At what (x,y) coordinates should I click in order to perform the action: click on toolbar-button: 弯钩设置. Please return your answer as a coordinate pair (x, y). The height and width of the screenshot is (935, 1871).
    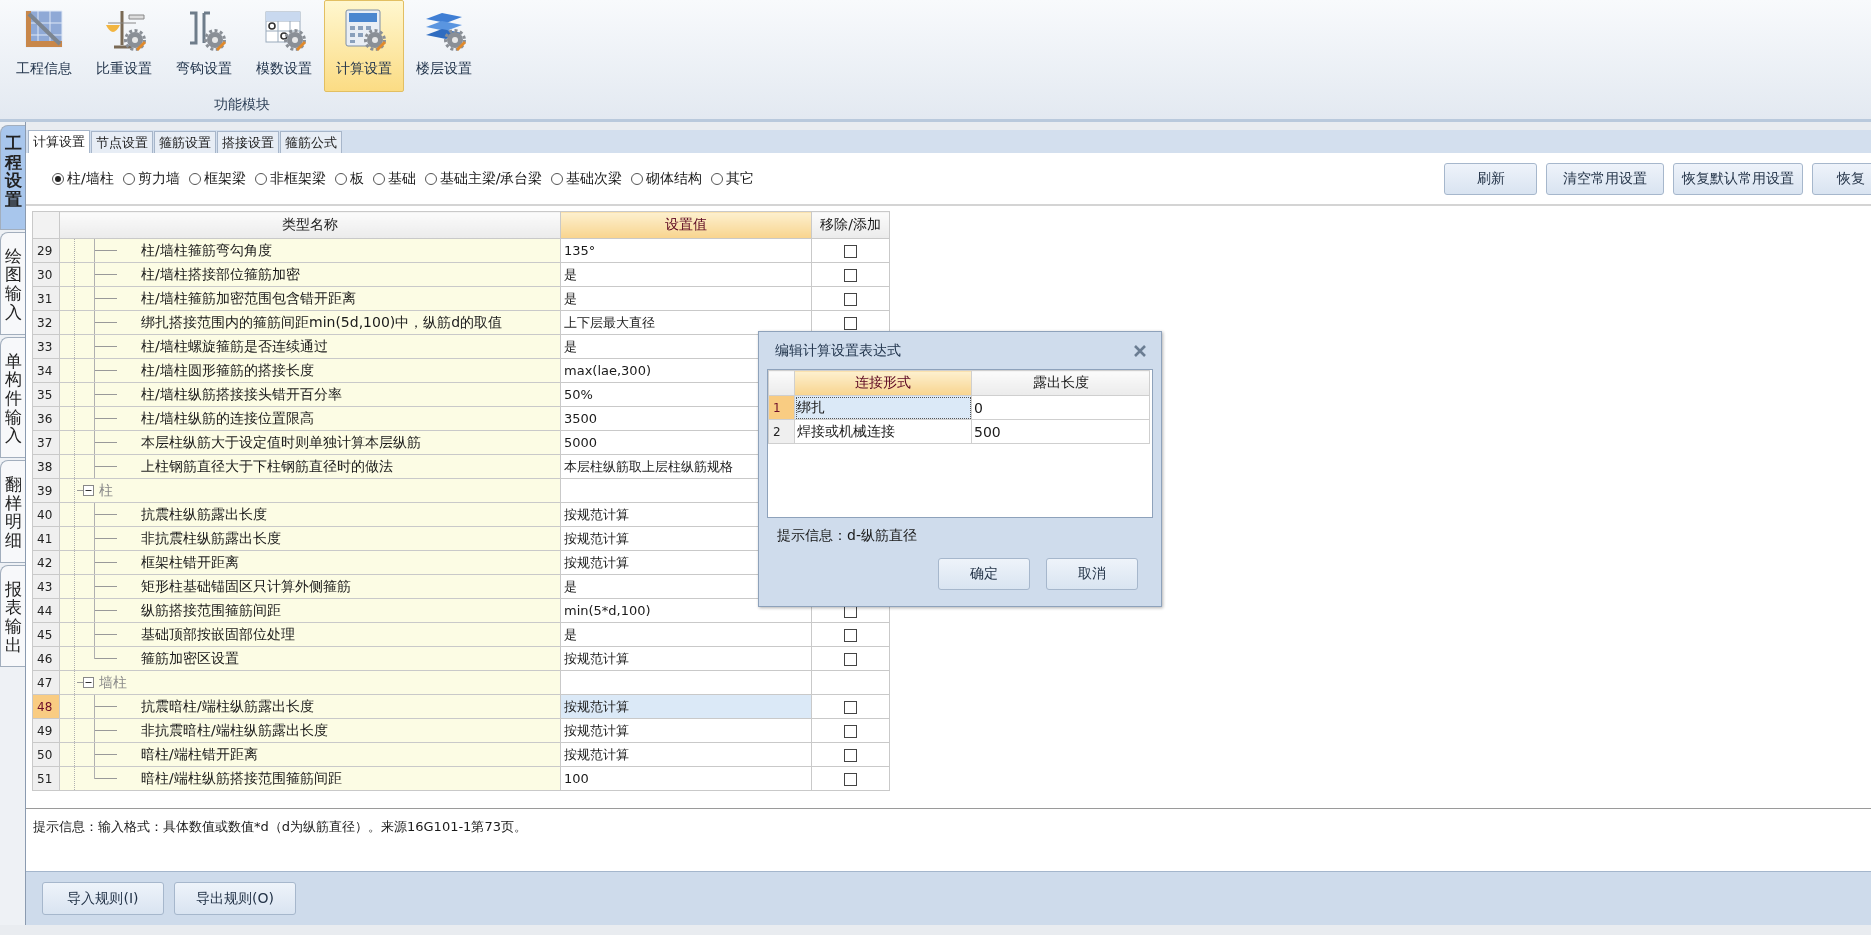
    Looking at the image, I should click on (204, 46).